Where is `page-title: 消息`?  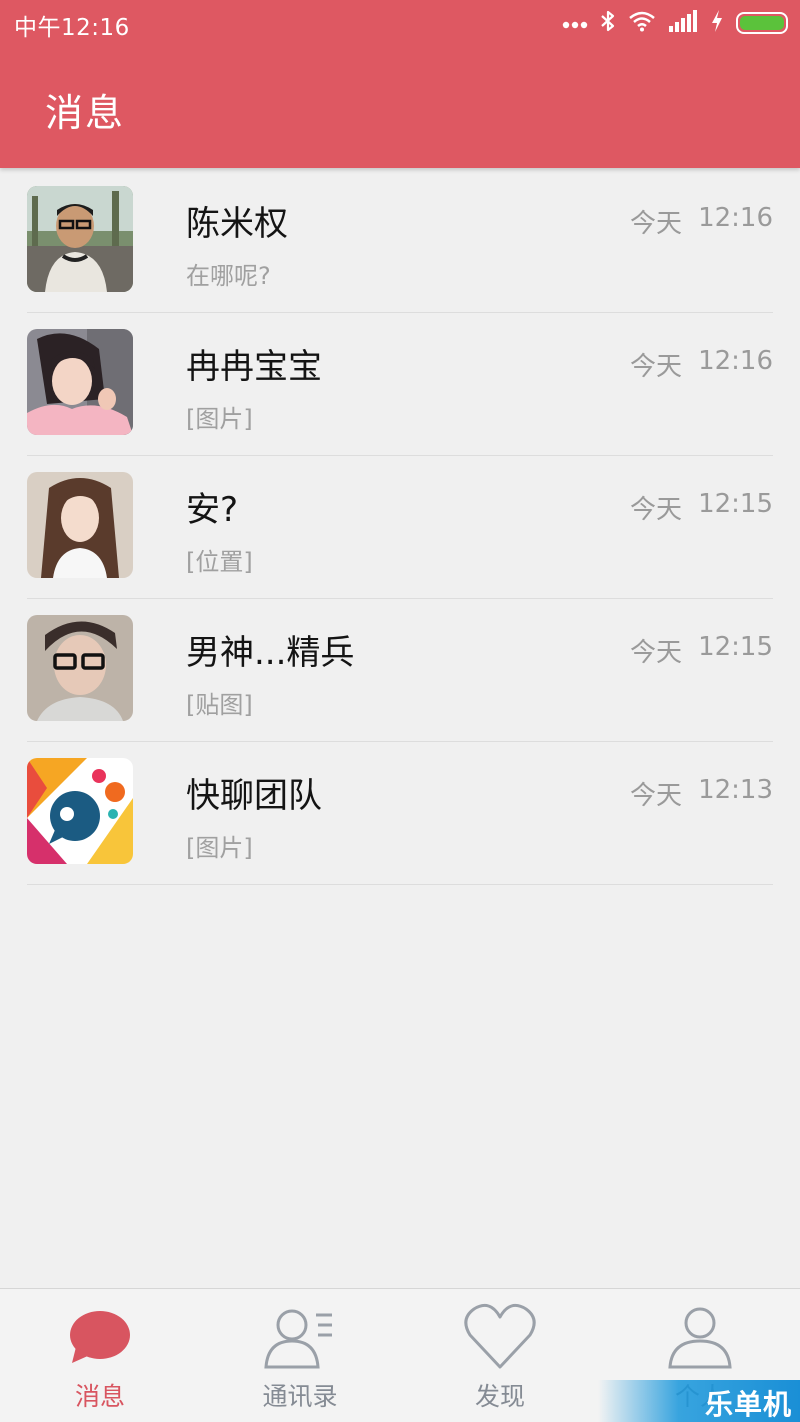 page-title: 消息 is located at coordinates (85, 113).